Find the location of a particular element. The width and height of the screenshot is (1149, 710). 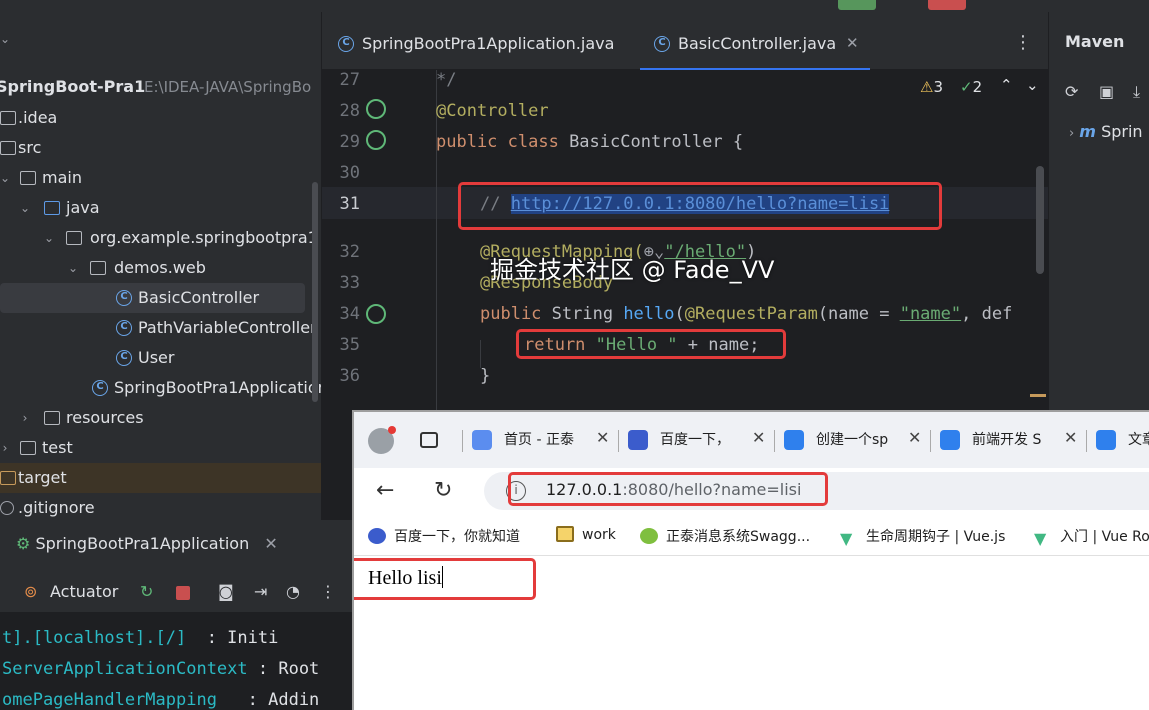

stop-icon is located at coordinates (183, 593).